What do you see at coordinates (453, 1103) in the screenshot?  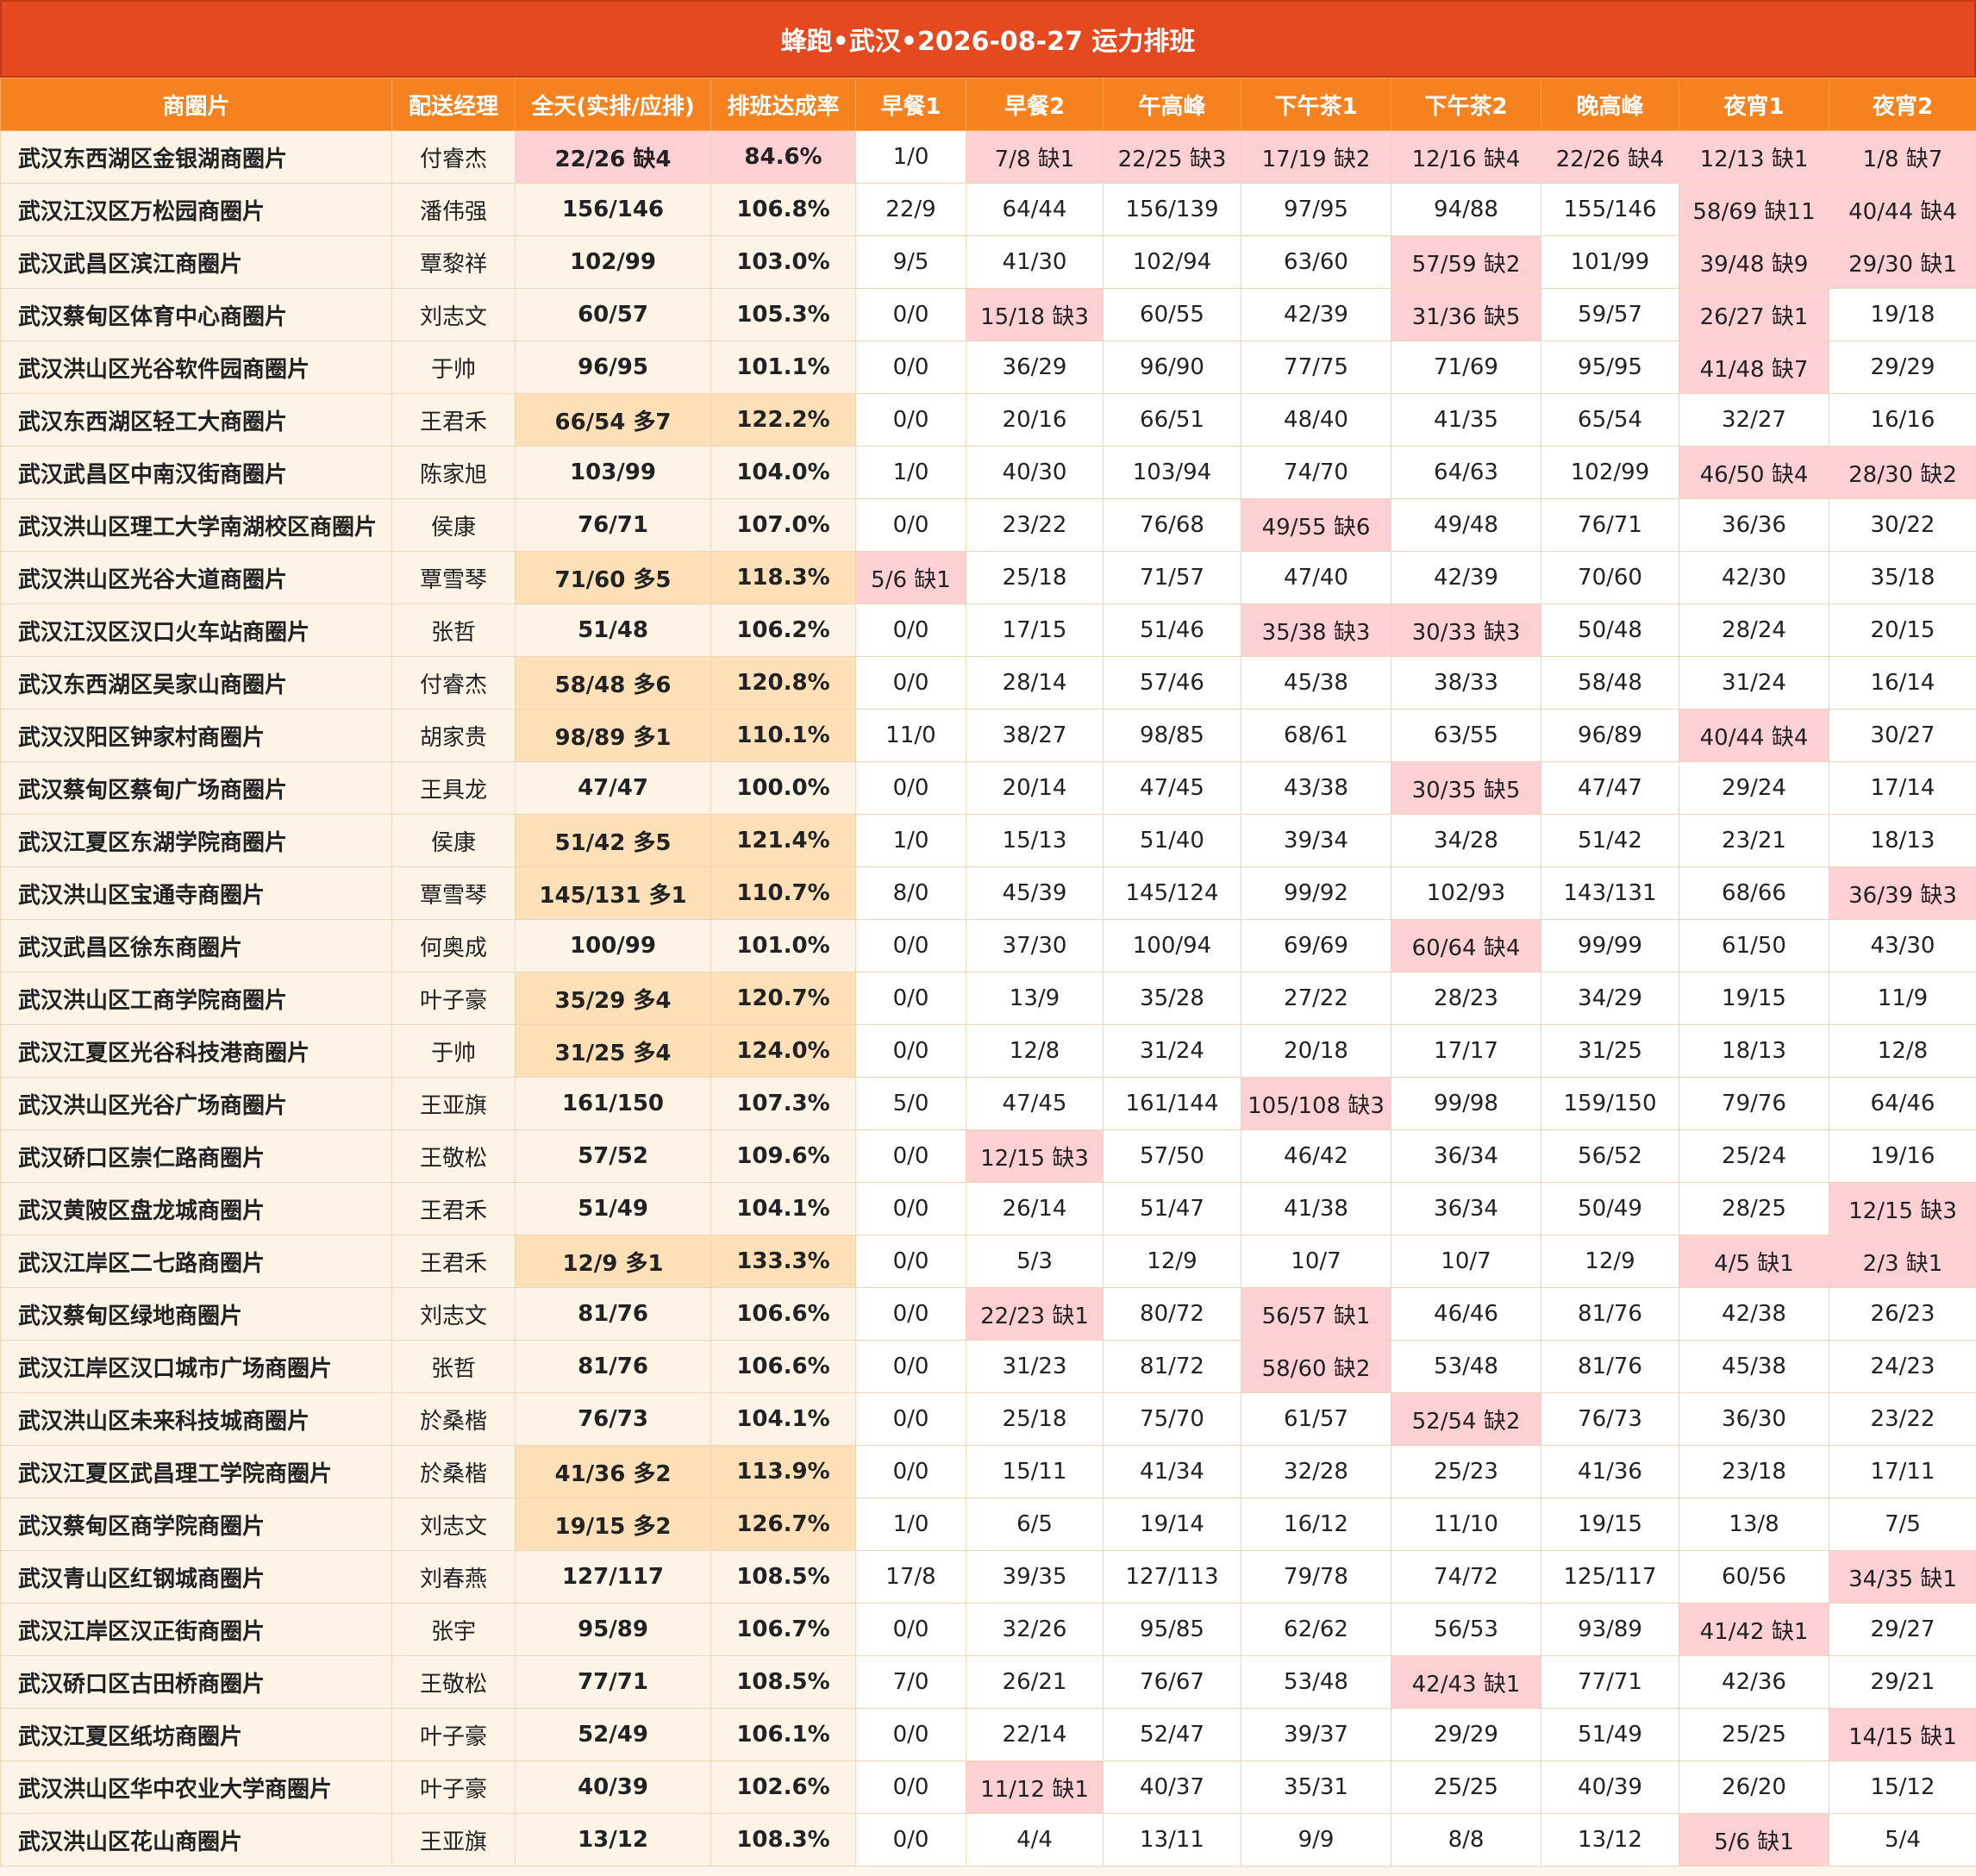 I see `manager-cell: 王亚旗` at bounding box center [453, 1103].